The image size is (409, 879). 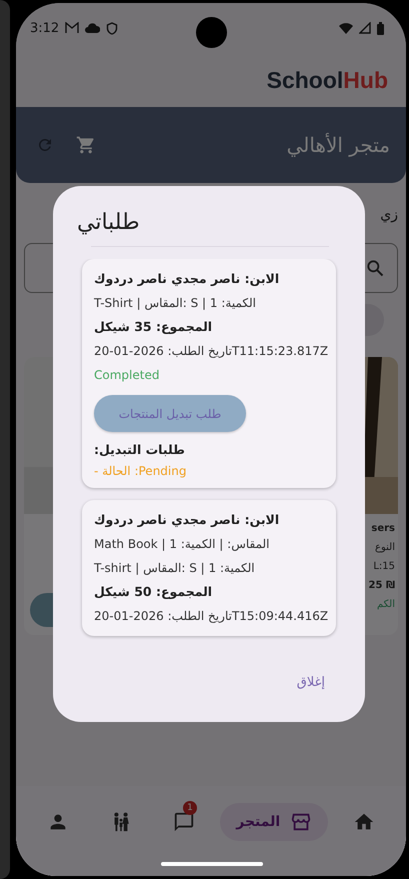 I want to click on order-status: Completed, so click(x=127, y=375).